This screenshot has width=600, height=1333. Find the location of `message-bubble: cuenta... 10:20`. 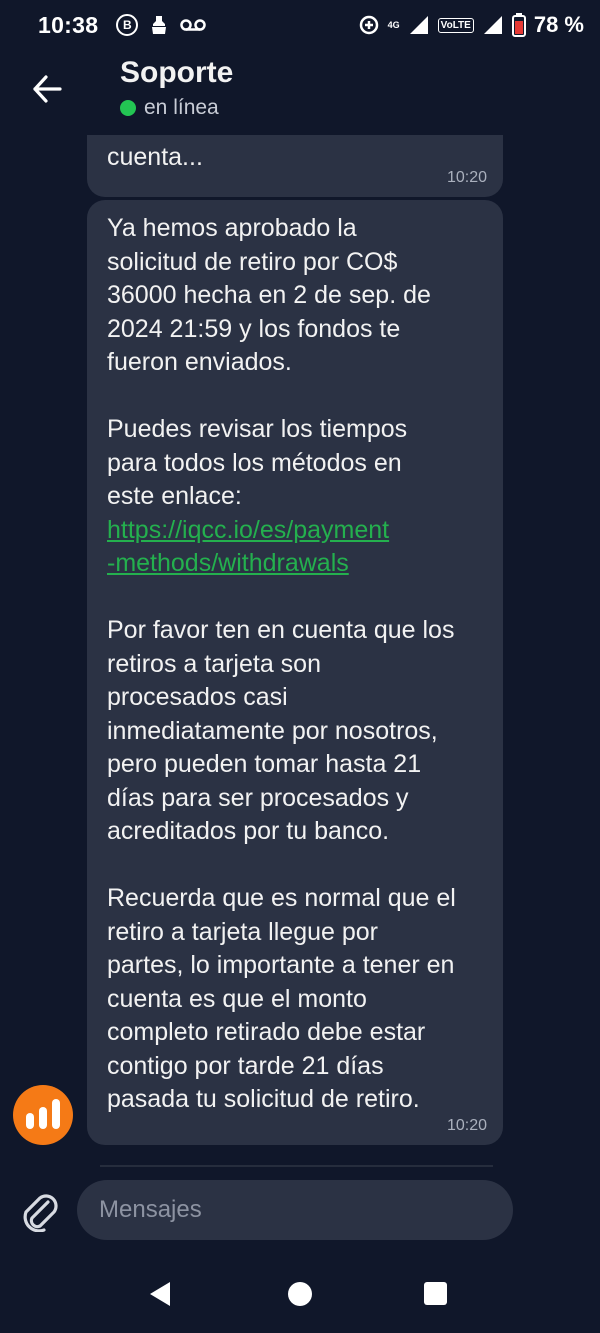

message-bubble: cuenta... 10:20 is located at coordinates (295, 166).